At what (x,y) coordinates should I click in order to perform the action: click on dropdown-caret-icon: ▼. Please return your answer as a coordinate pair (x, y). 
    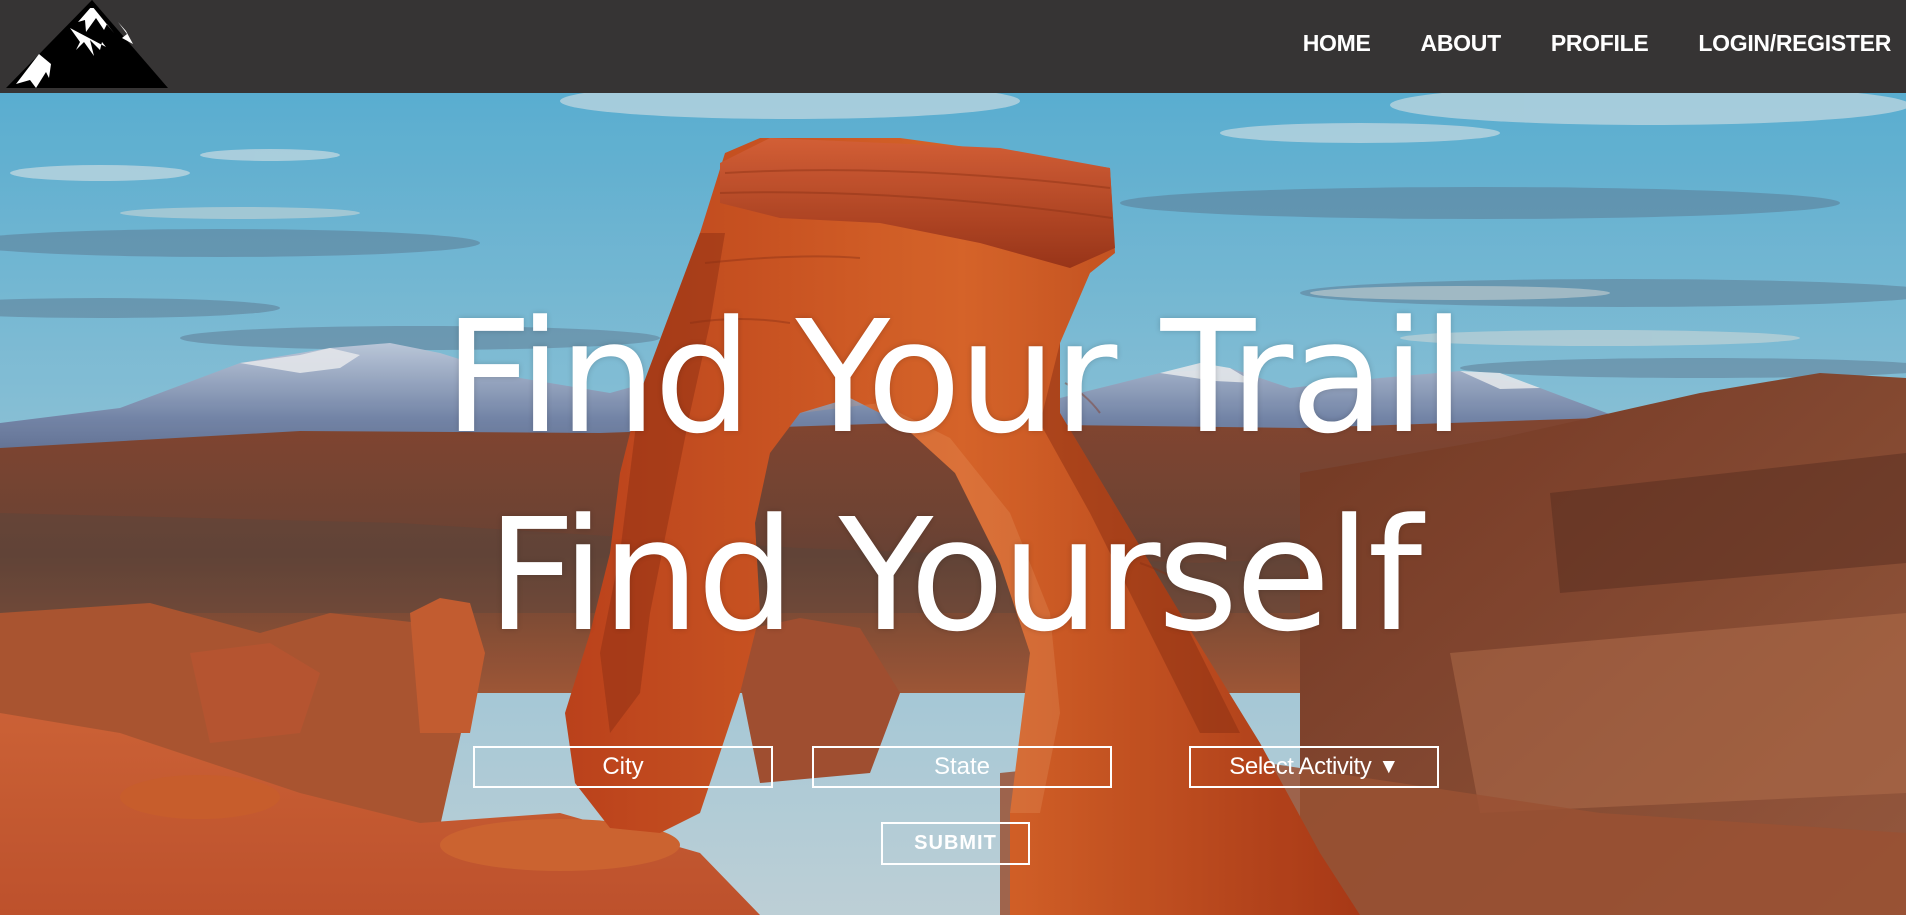
    Looking at the image, I should click on (1388, 766).